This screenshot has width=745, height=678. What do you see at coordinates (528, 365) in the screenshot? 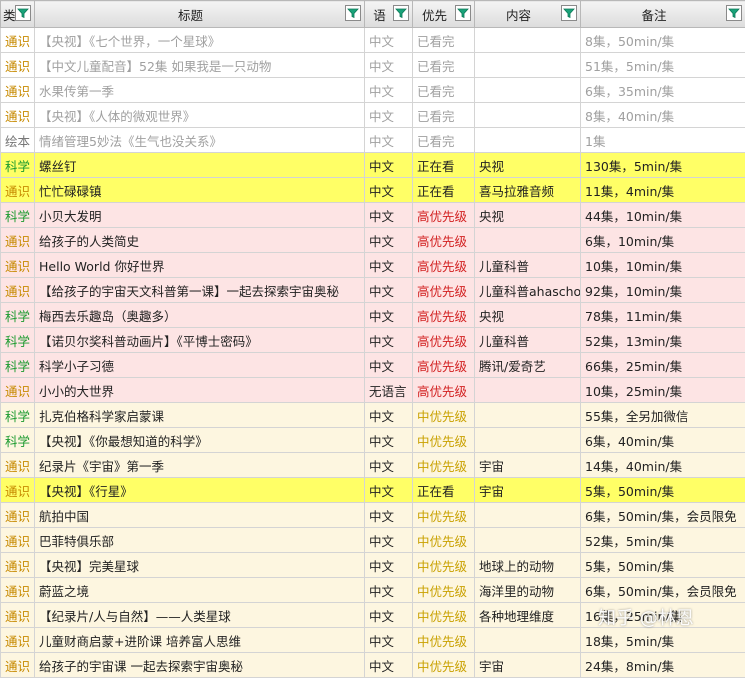
I see `cell-content: 腾讯/爱奇艺` at bounding box center [528, 365].